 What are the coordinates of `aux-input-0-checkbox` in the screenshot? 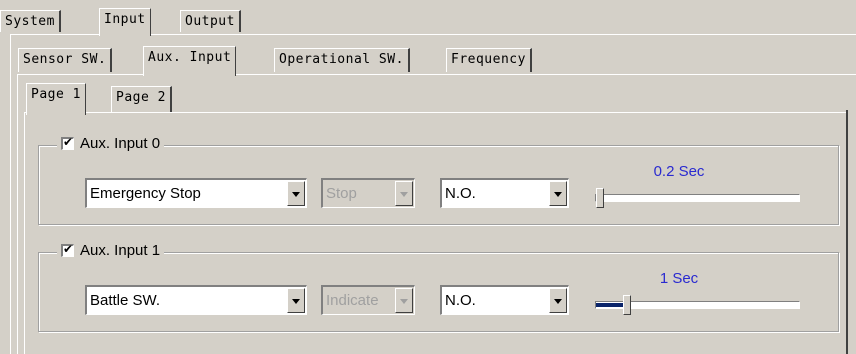 It's located at (67, 142).